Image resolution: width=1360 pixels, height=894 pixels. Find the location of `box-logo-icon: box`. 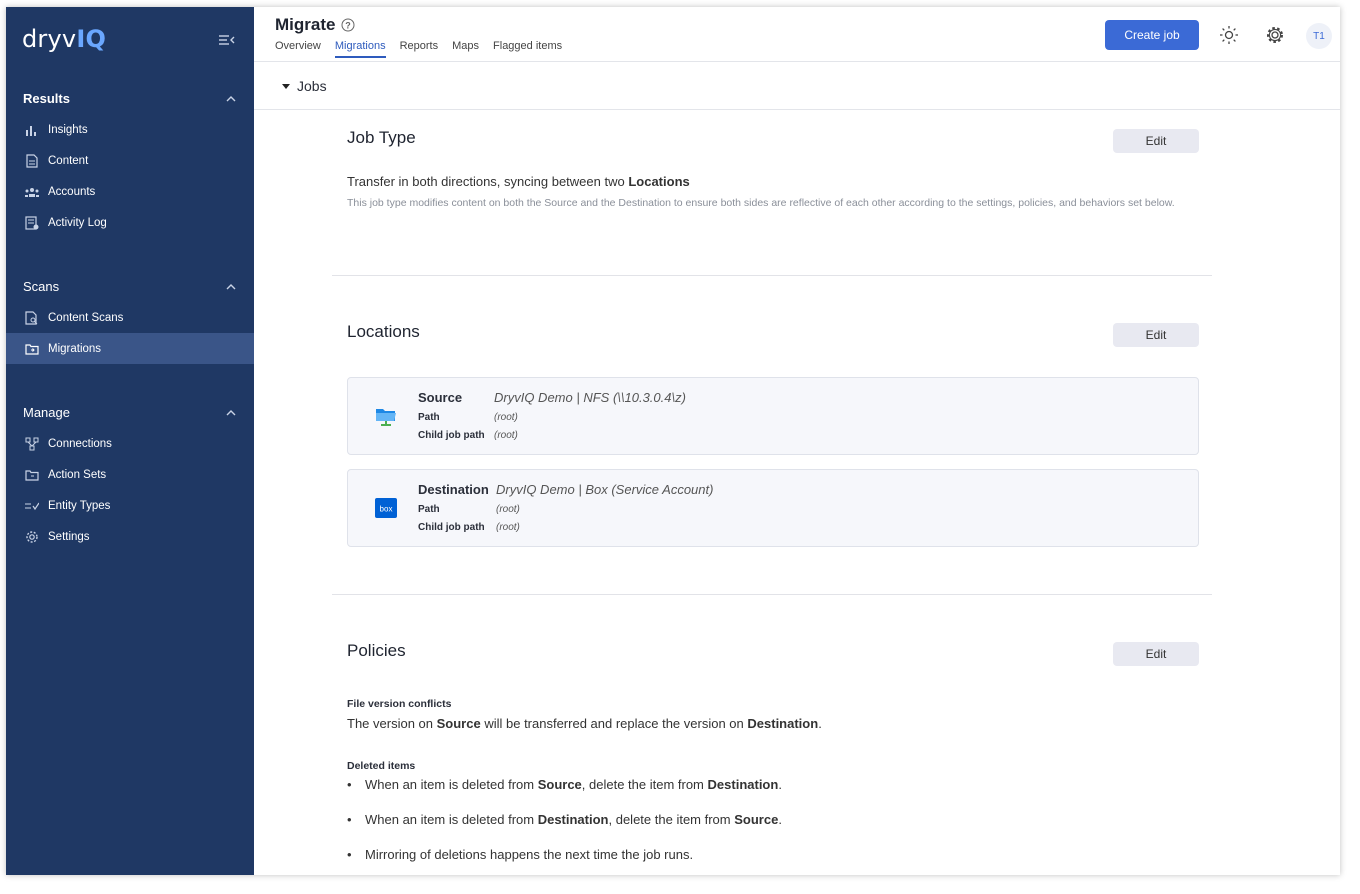

box-logo-icon: box is located at coordinates (386, 508).